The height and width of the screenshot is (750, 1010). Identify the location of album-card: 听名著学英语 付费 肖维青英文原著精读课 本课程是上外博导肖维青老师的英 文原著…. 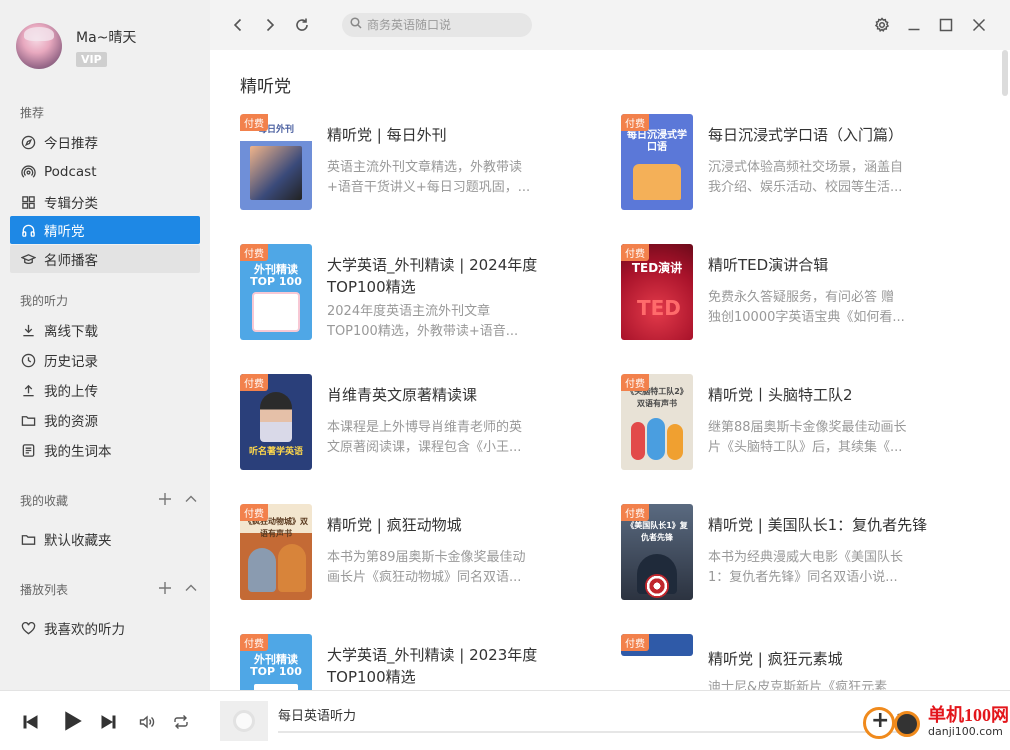
(420, 424).